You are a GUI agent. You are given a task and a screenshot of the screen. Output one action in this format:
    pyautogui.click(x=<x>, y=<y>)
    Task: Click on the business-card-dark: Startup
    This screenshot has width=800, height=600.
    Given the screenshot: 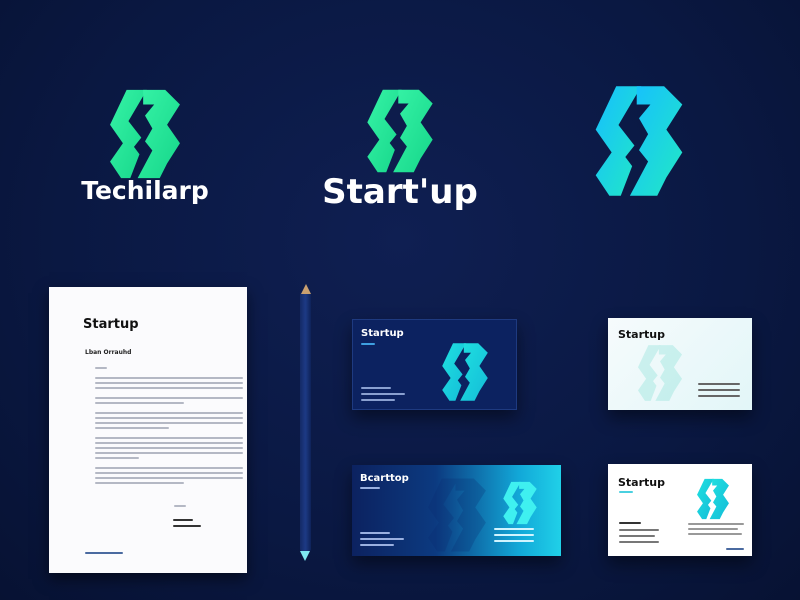 What is the action you would take?
    pyautogui.click(x=434, y=364)
    